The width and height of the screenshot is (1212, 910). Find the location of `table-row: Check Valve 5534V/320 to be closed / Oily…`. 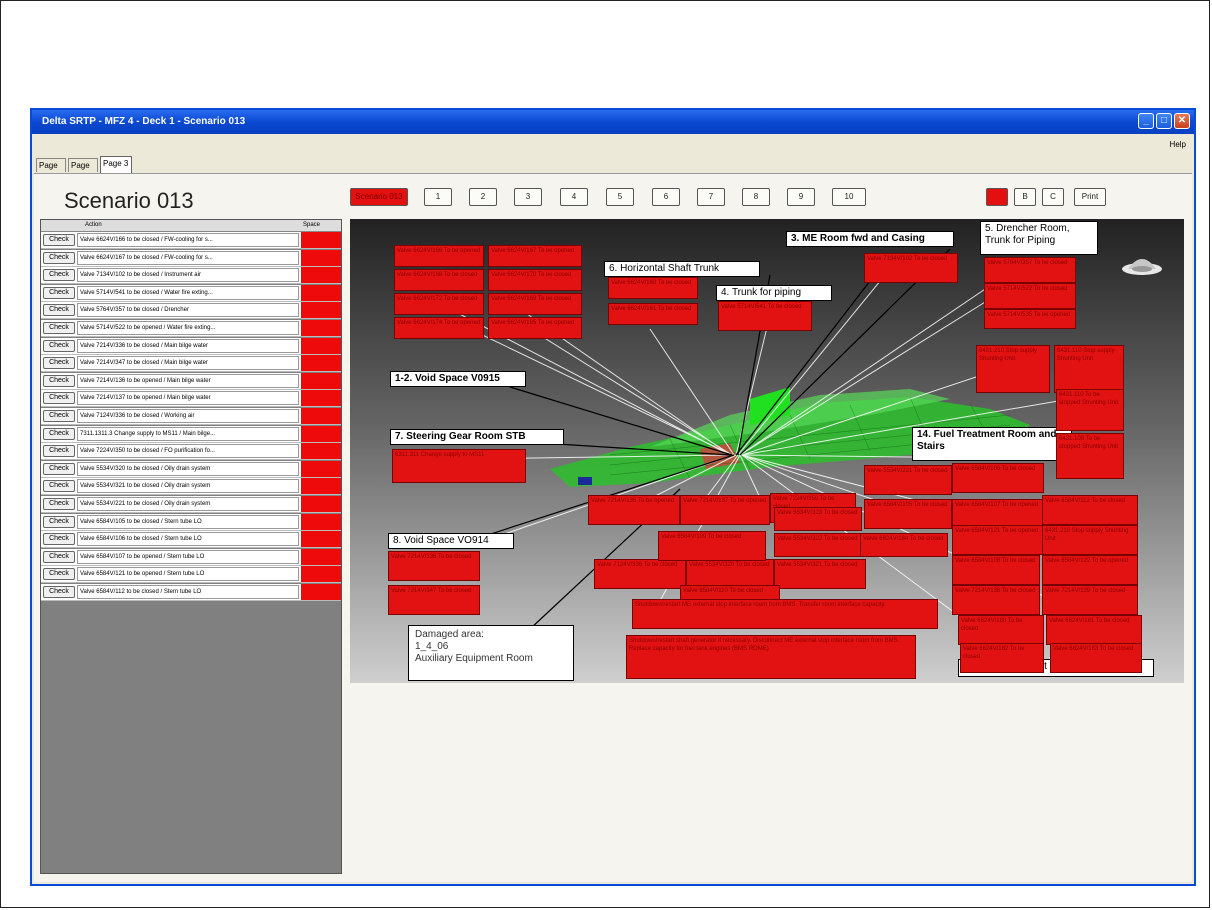

table-row: Check Valve 5534V/320 to be closed / Oily… is located at coordinates (191, 469).